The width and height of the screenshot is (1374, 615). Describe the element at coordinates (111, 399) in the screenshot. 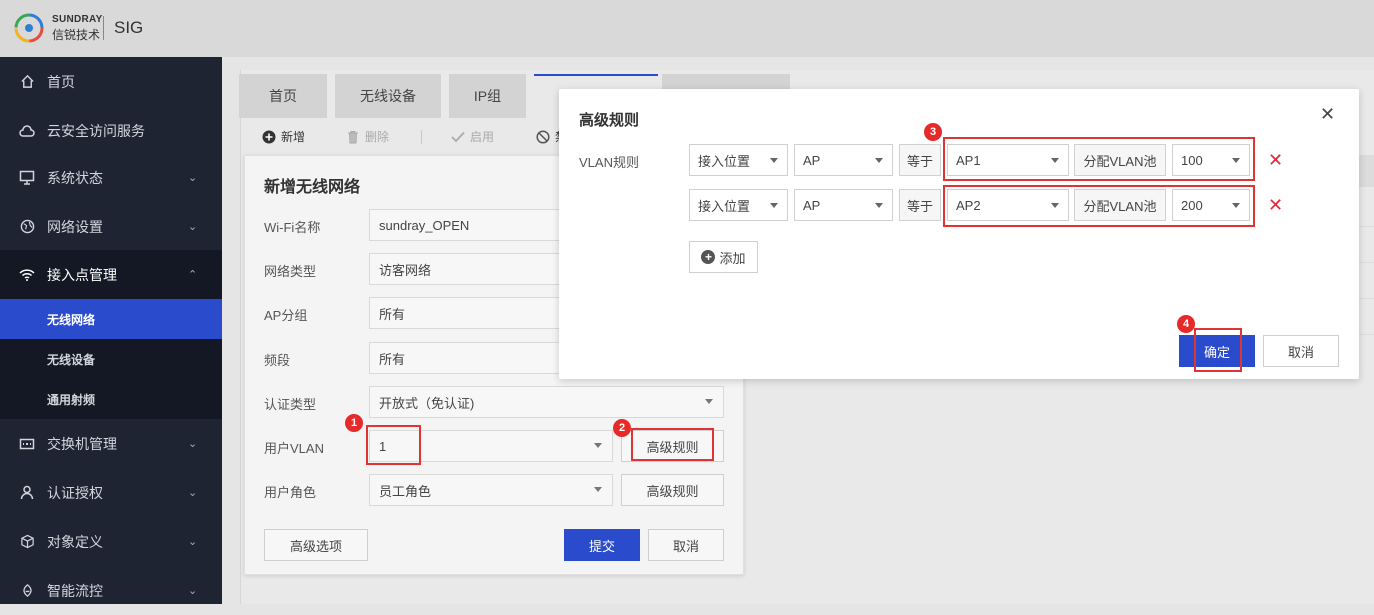

I see `sidebar-subitem-rf: 通用射频` at that location.